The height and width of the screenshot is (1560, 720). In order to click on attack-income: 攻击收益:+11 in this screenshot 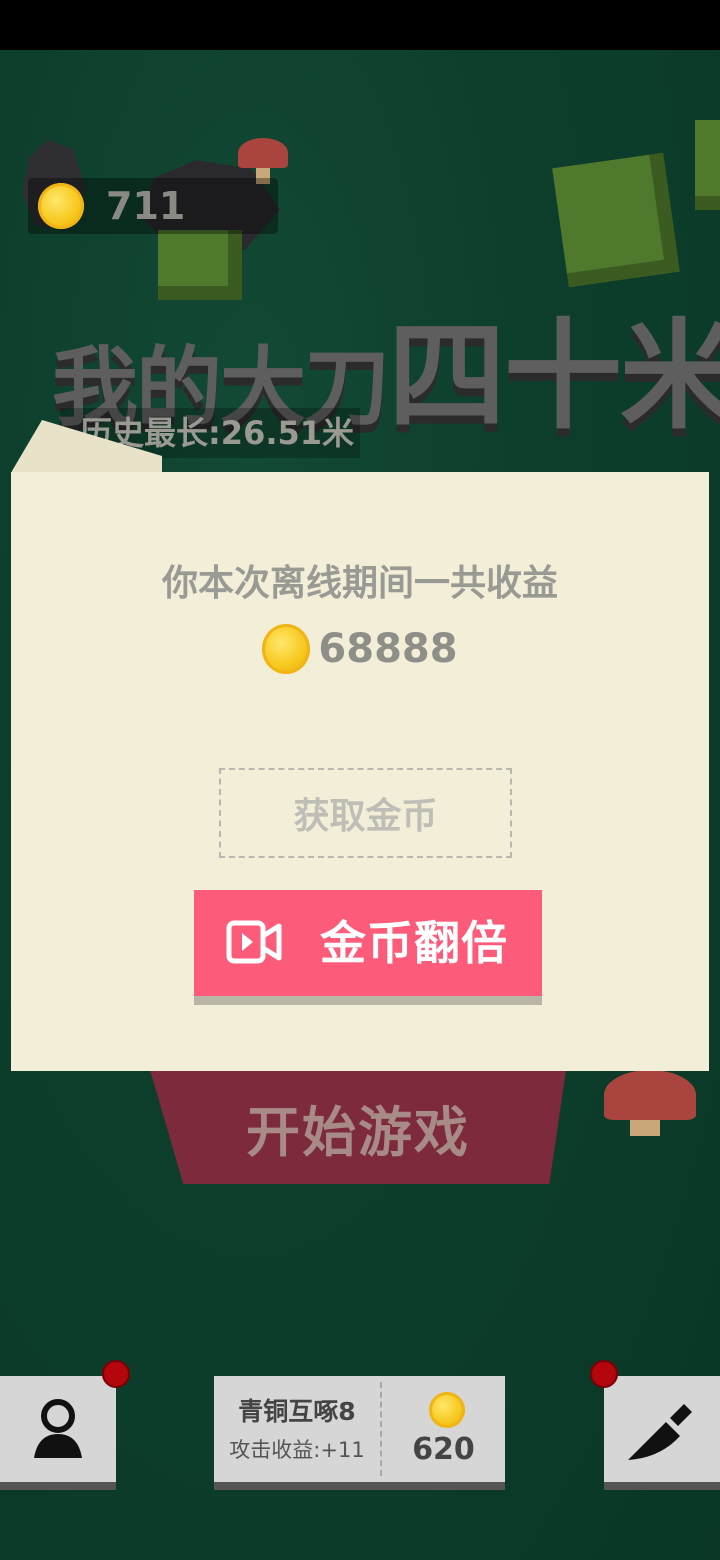, I will do `click(297, 1450)`.